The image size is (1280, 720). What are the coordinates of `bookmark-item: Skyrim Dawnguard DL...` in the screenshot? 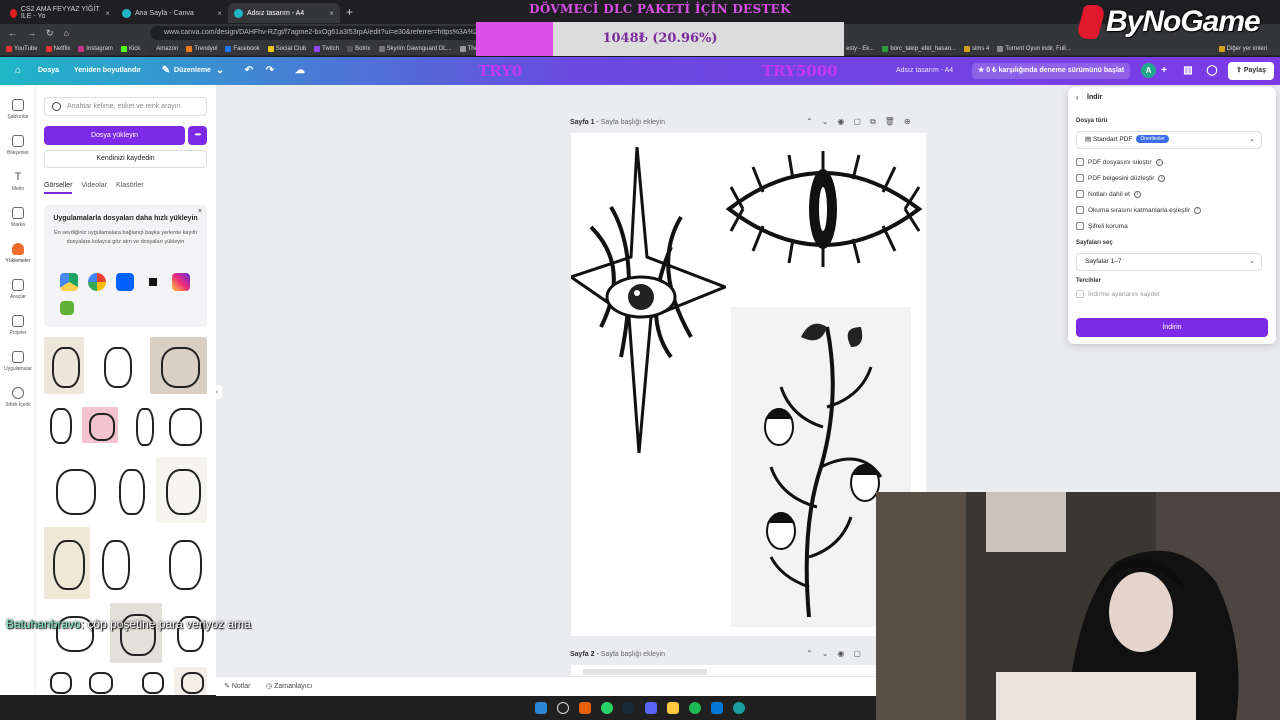 It's located at (415, 48).